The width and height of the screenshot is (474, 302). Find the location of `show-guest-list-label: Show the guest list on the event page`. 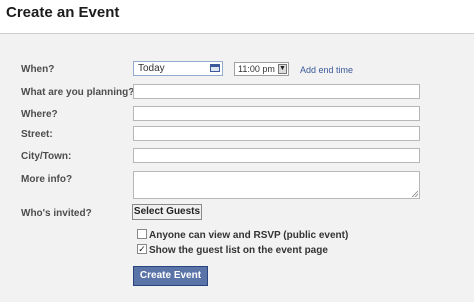

show-guest-list-label: Show the guest list on the event page is located at coordinates (238, 250).